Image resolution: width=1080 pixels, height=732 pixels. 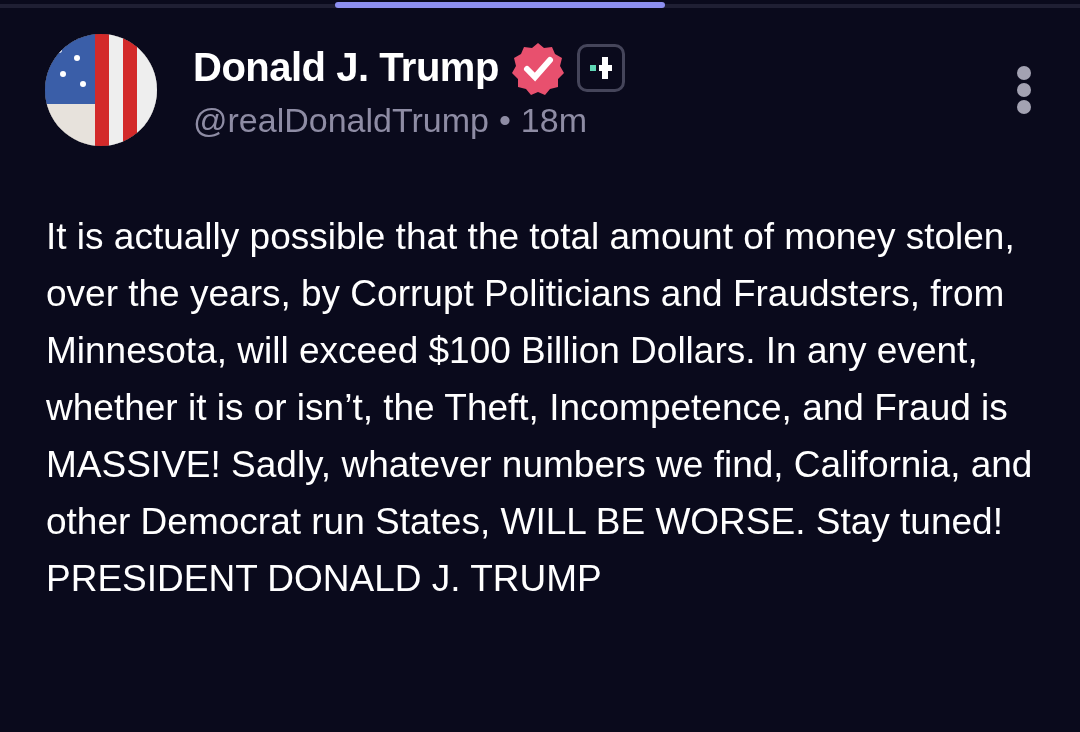 I want to click on plus-icon, so click(x=600, y=67).